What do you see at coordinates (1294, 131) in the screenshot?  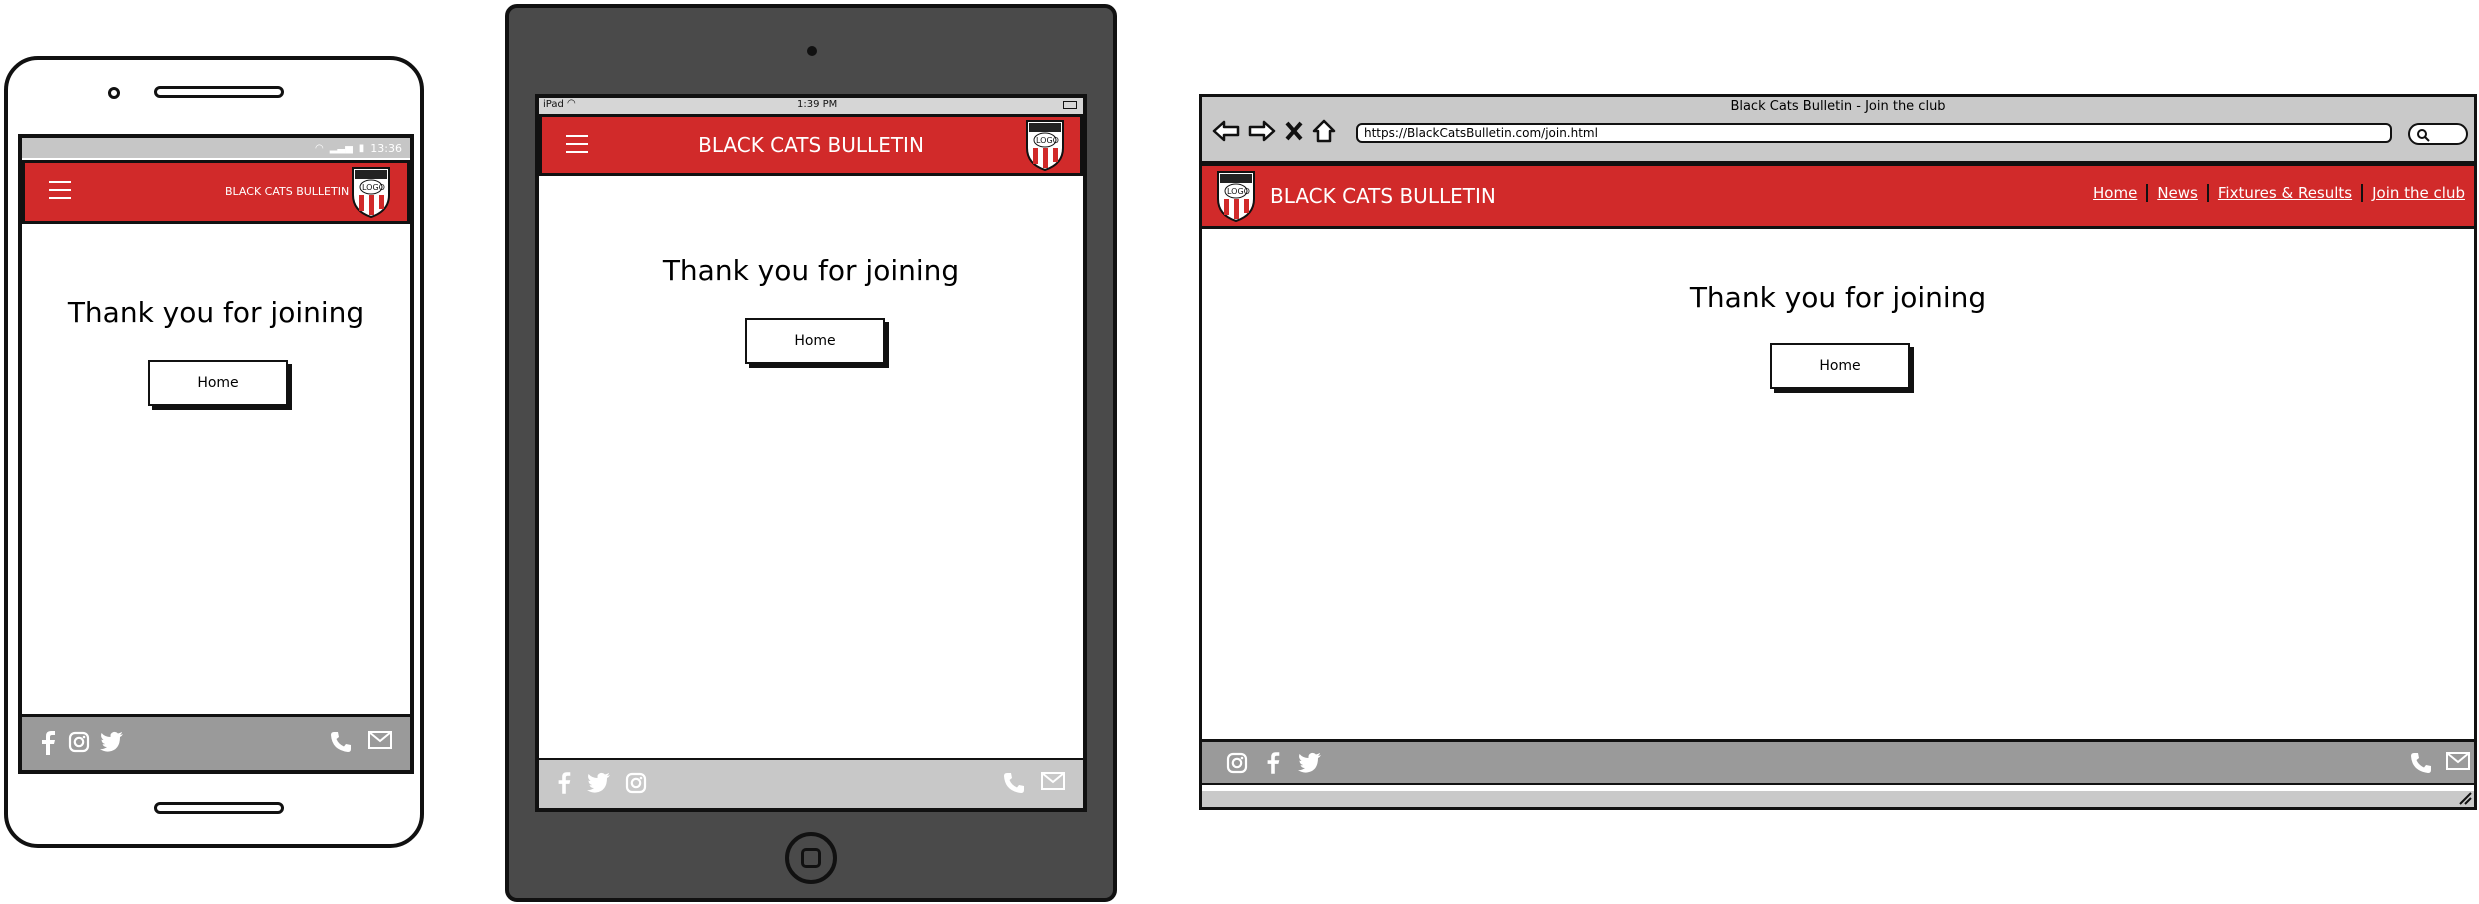 I see `stop-icon` at bounding box center [1294, 131].